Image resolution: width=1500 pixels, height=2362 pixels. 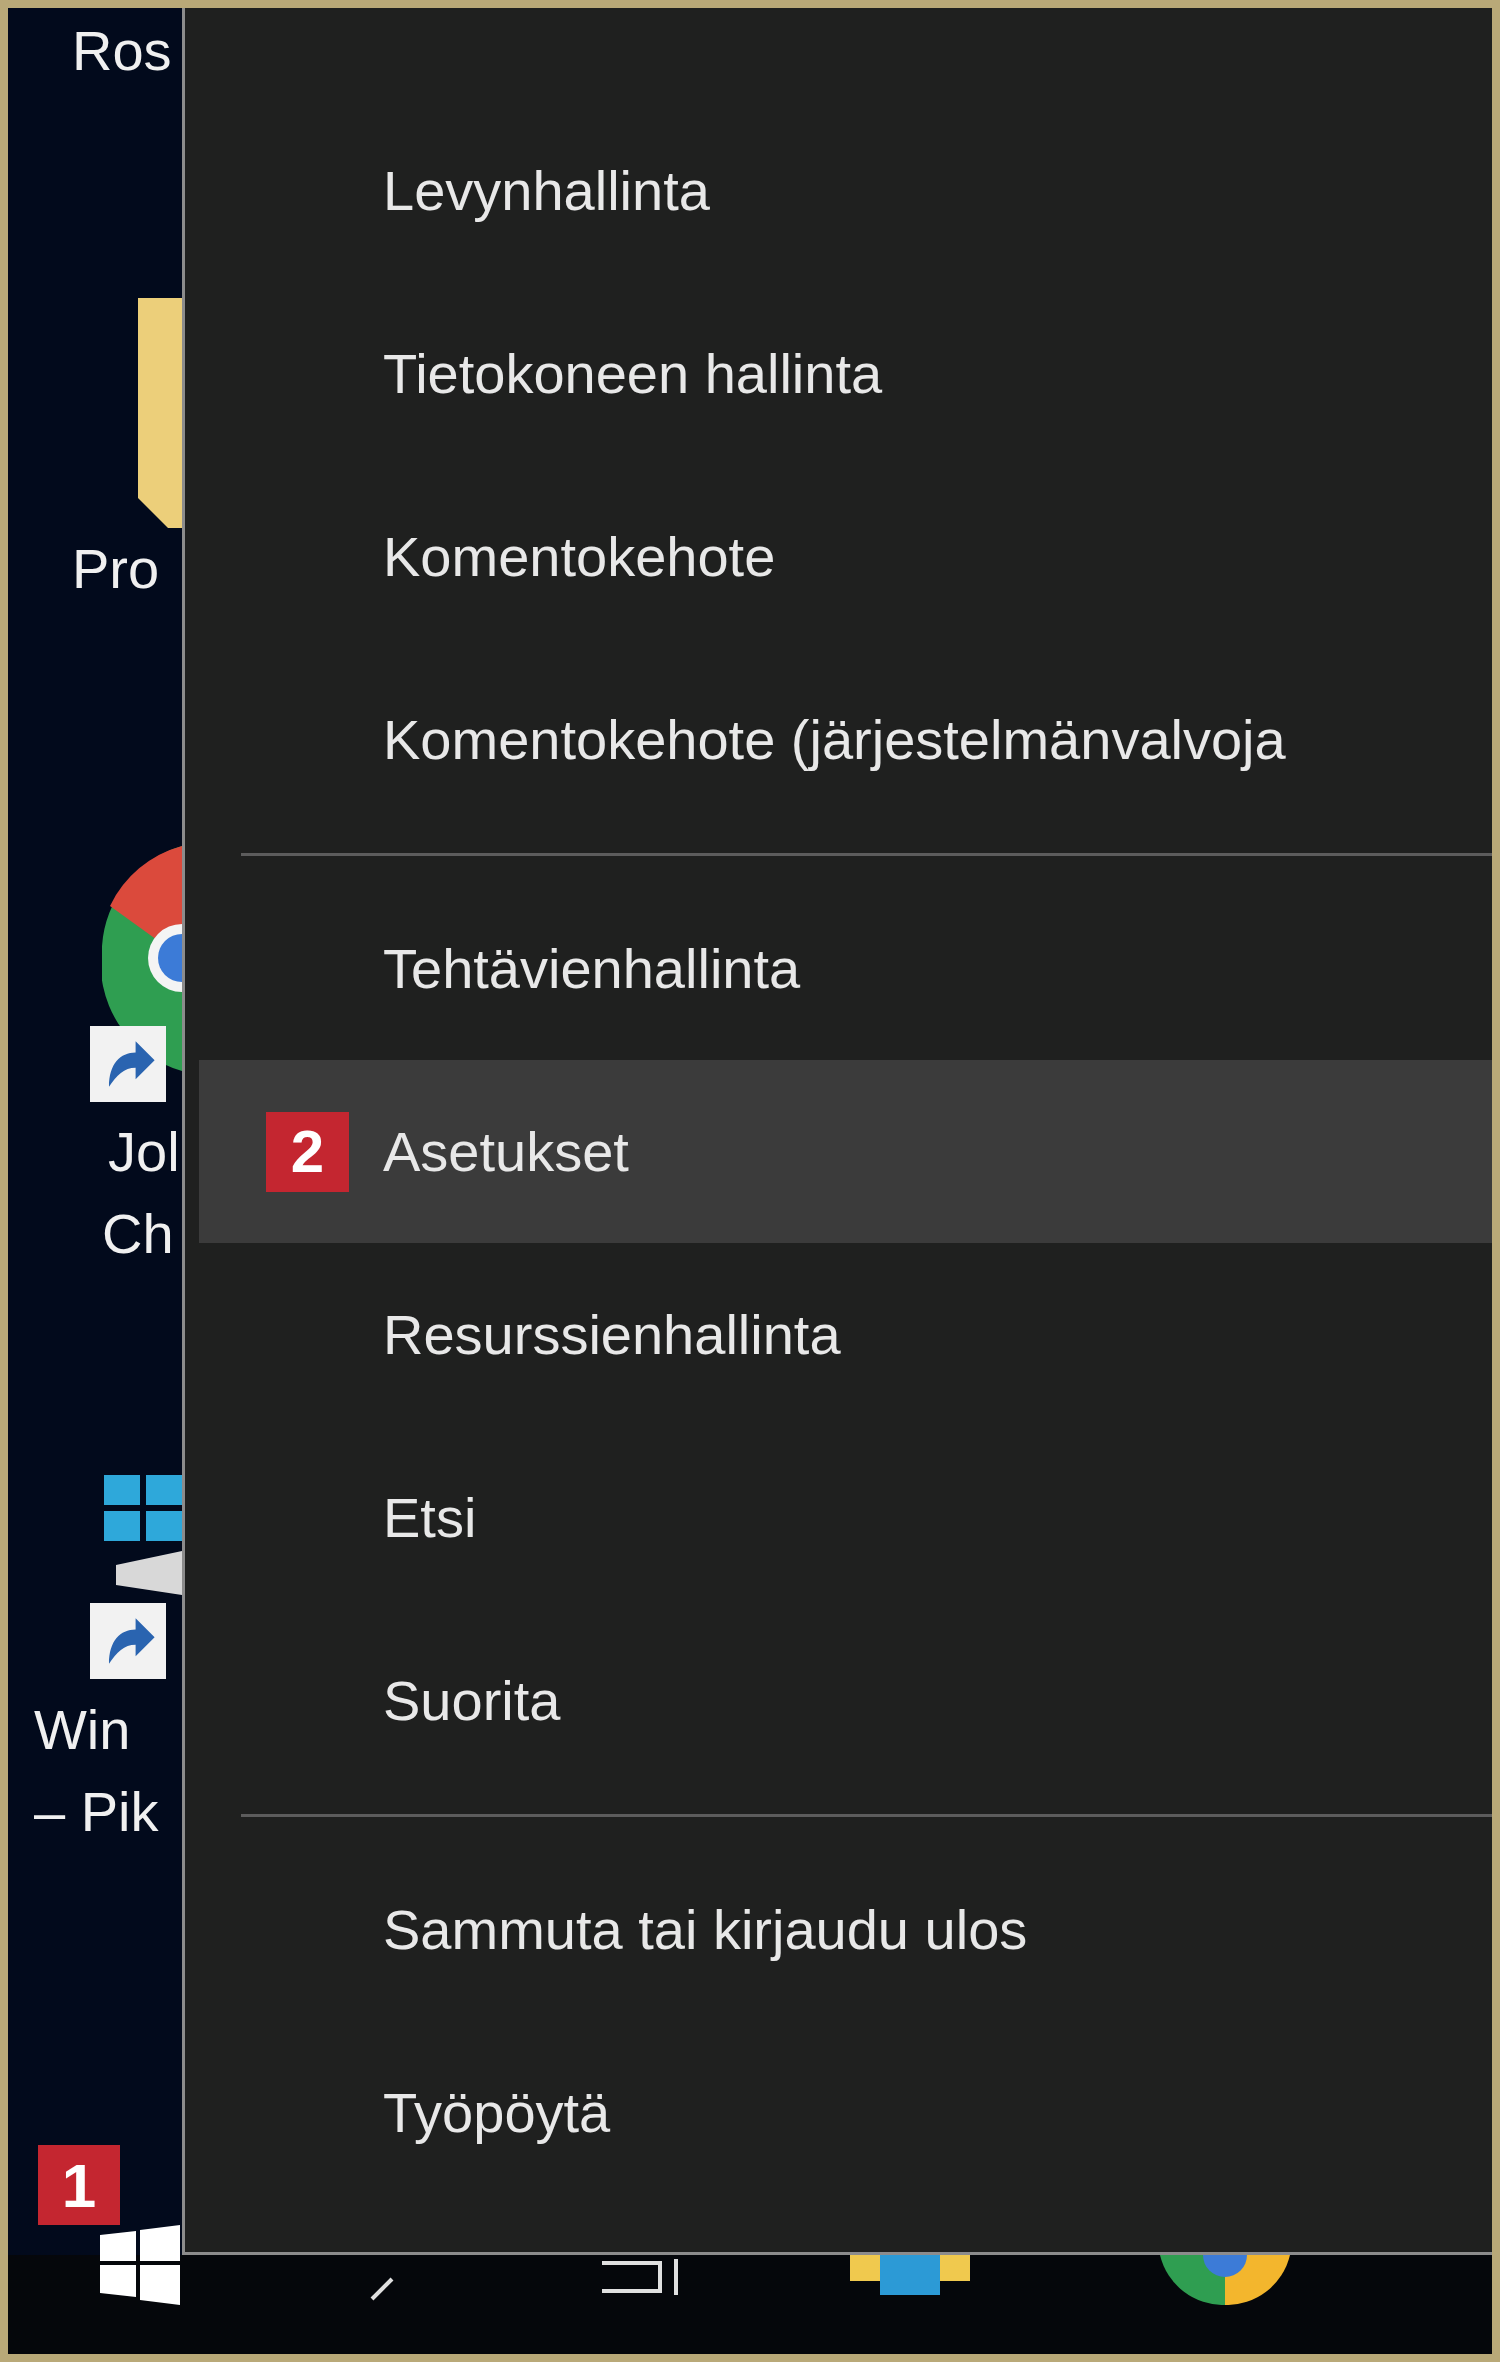 What do you see at coordinates (845, 1517) in the screenshot?
I see `menu-item: Etsi` at bounding box center [845, 1517].